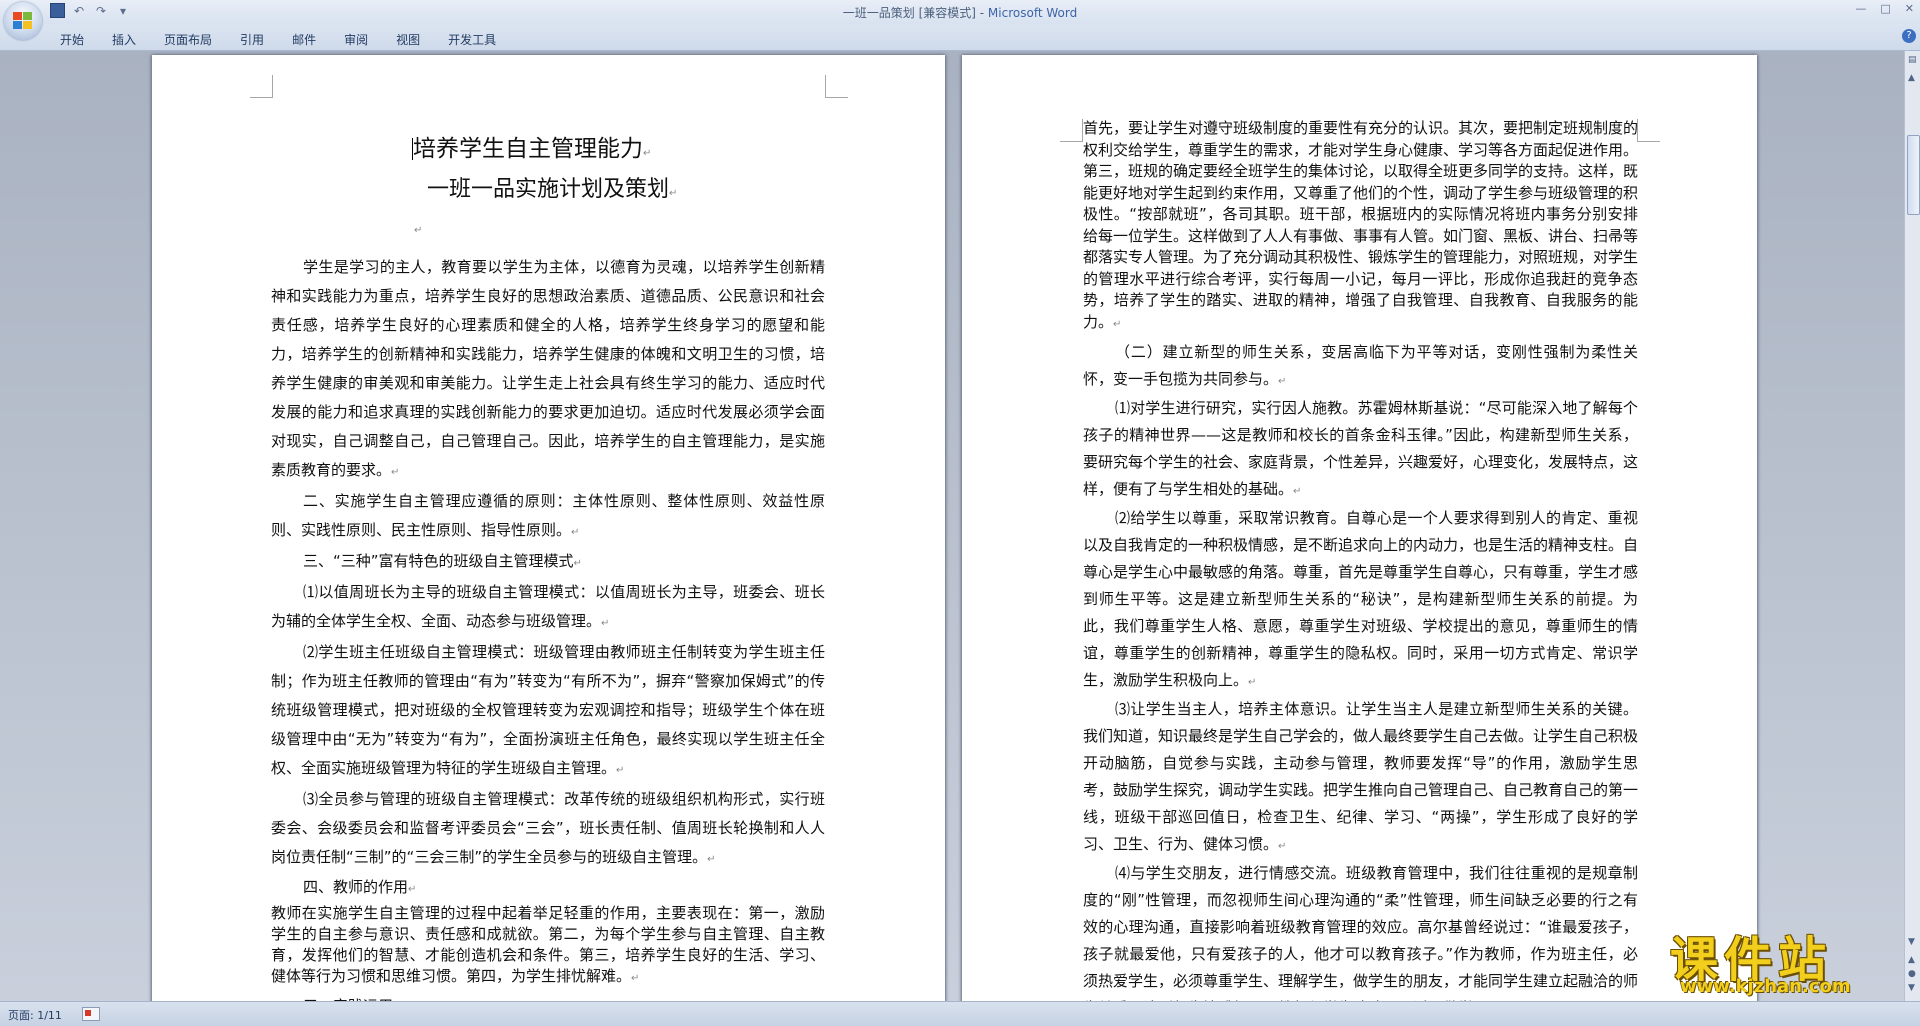  What do you see at coordinates (188, 39) in the screenshot?
I see `tab-page-layout: 页面布局` at bounding box center [188, 39].